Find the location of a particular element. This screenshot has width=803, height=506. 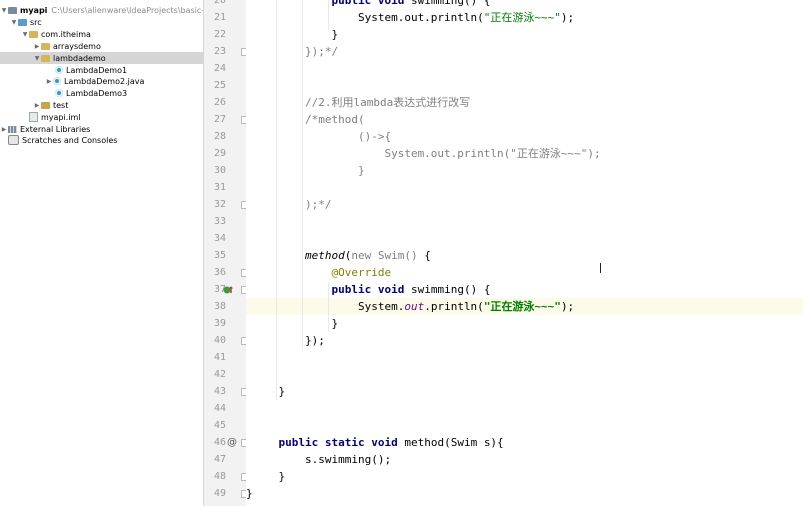

line-number: 30 is located at coordinates (219, 170).